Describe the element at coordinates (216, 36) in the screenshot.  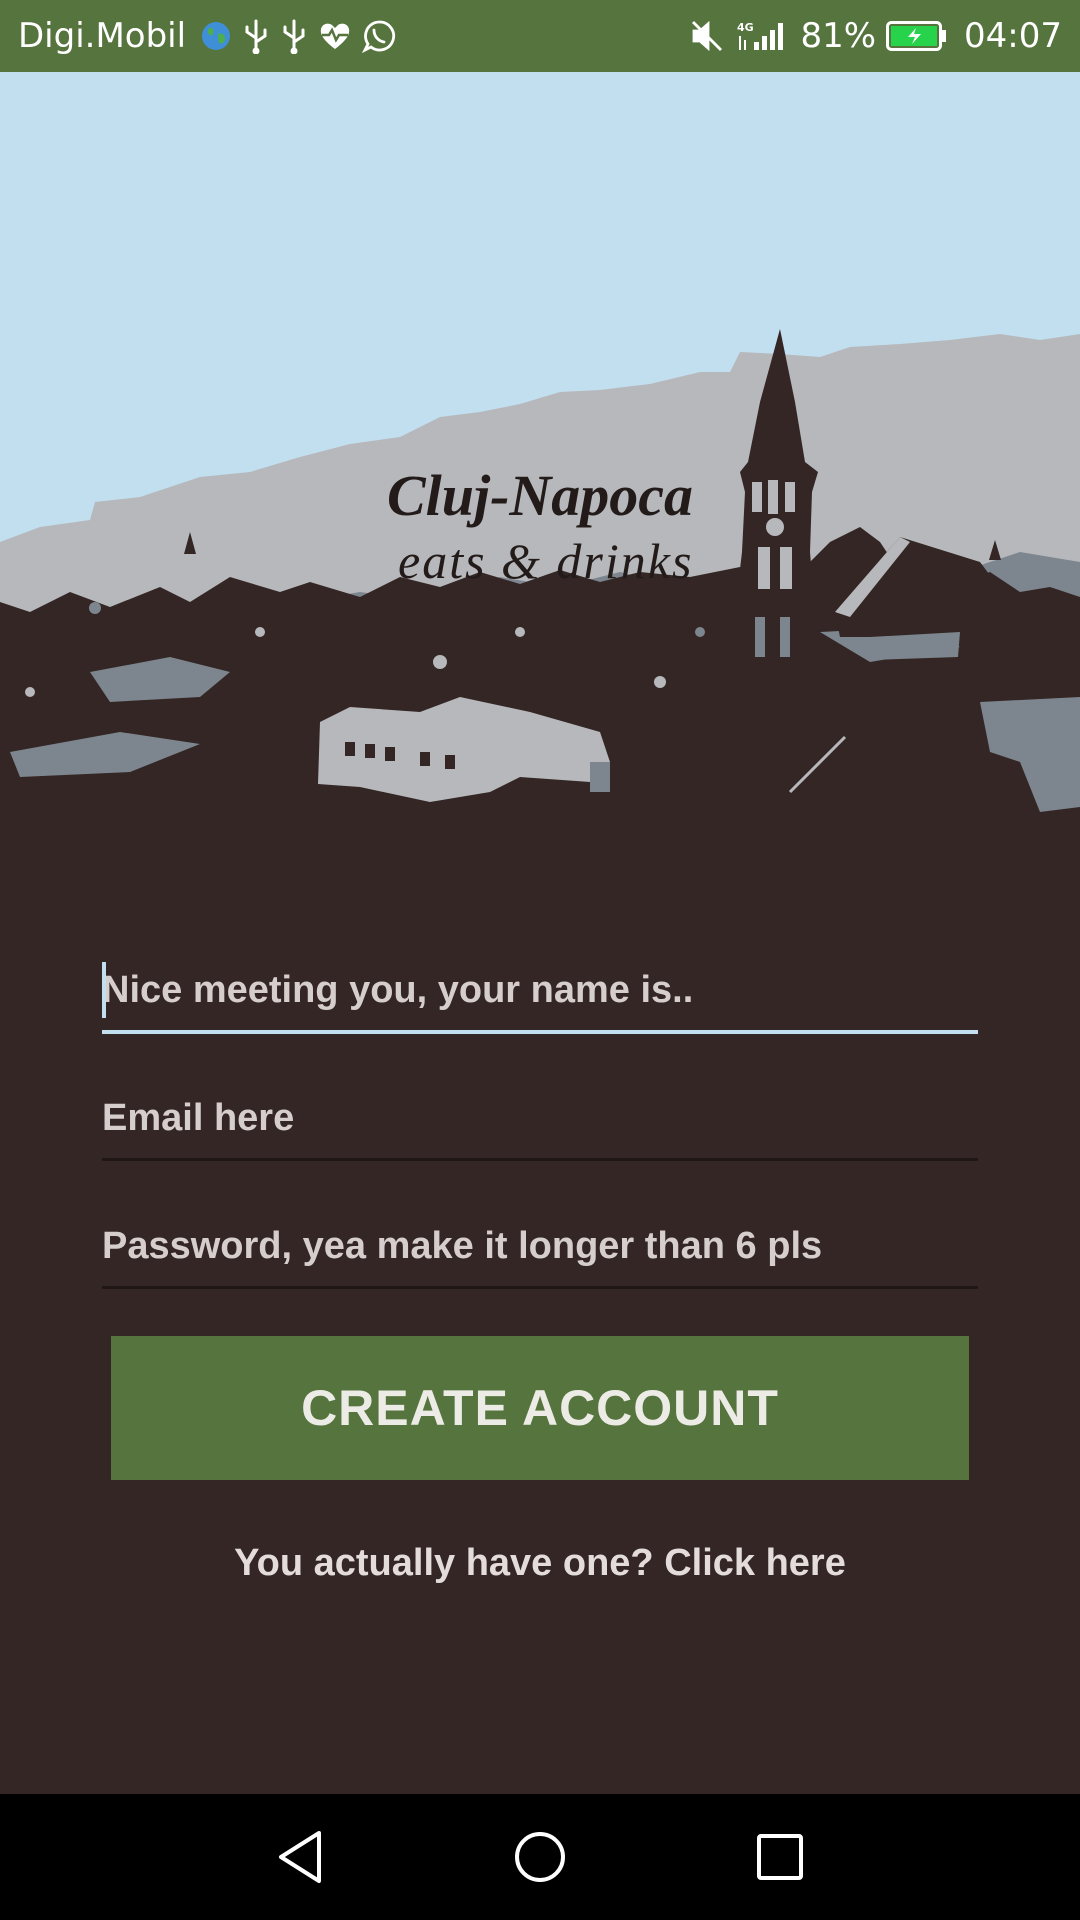
I see `globe-icon` at that location.